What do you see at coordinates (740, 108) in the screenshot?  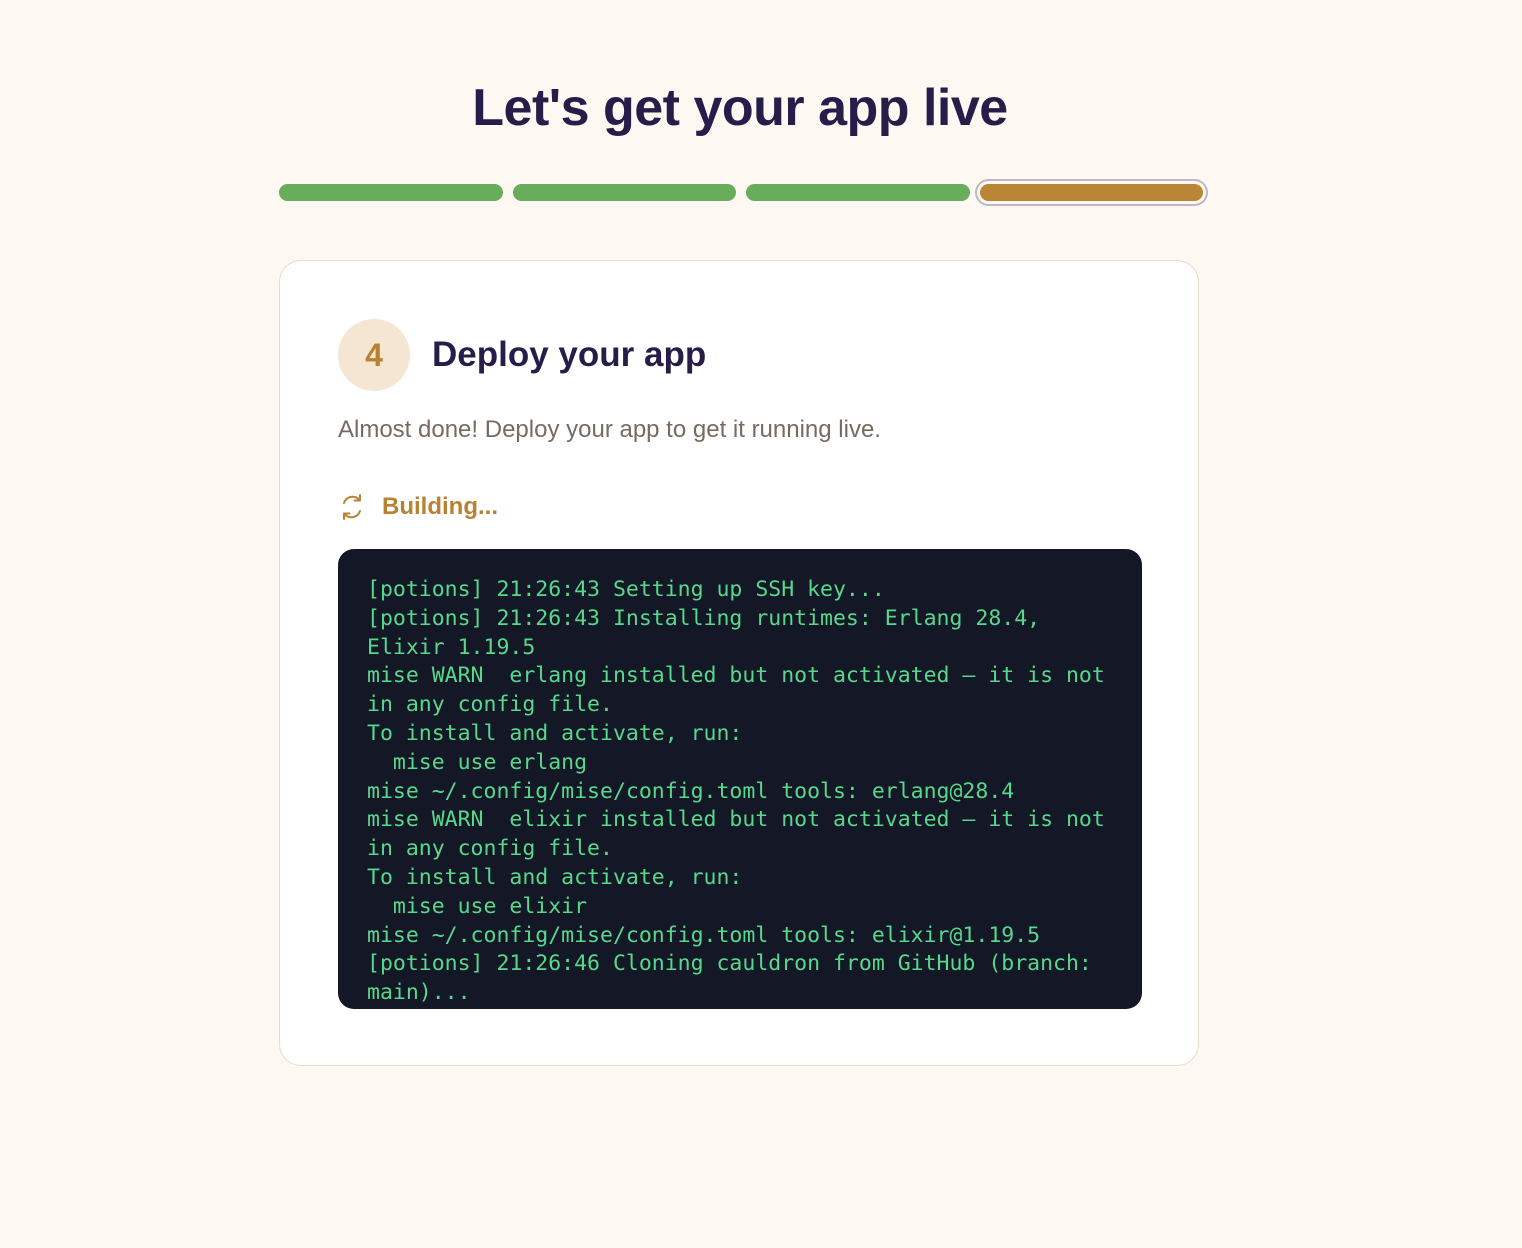 I see `page-title: Let's get your app live` at bounding box center [740, 108].